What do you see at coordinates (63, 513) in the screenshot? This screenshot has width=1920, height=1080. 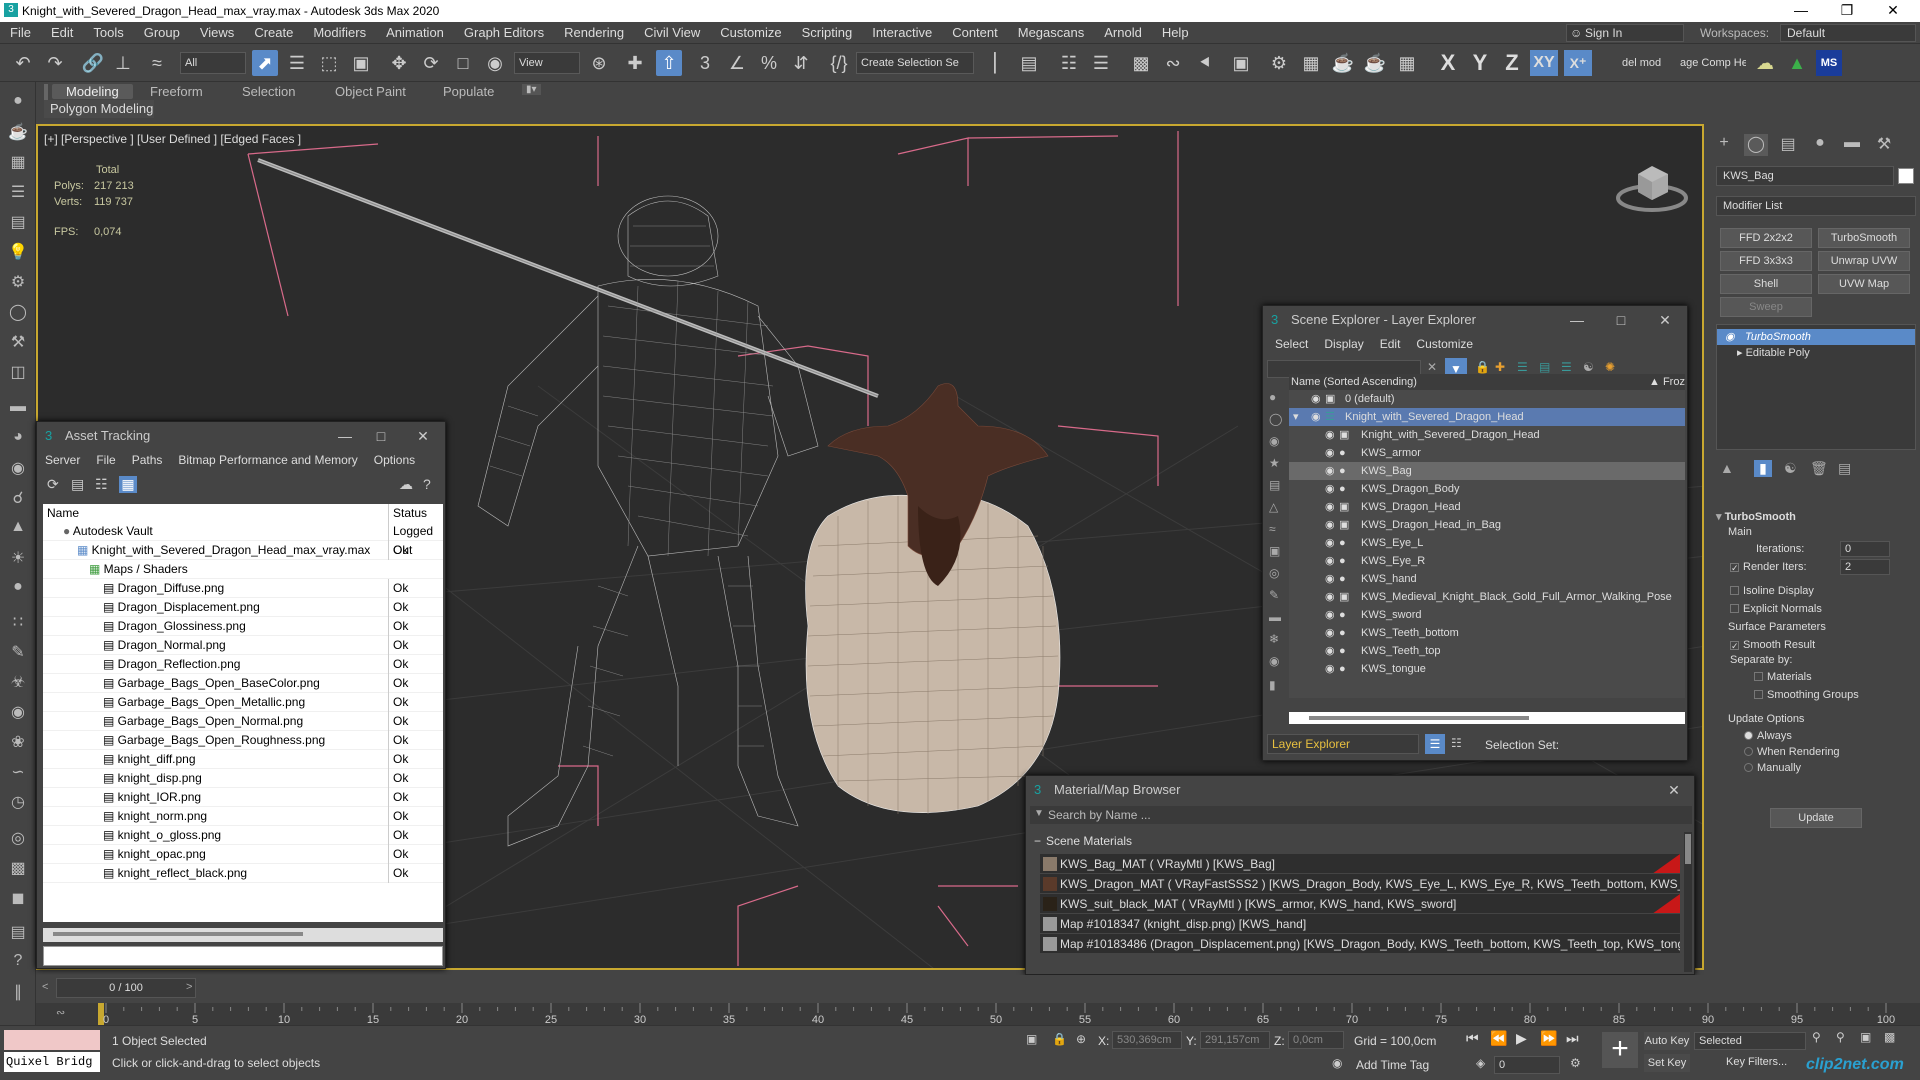 I see `col-name-header: Name` at bounding box center [63, 513].